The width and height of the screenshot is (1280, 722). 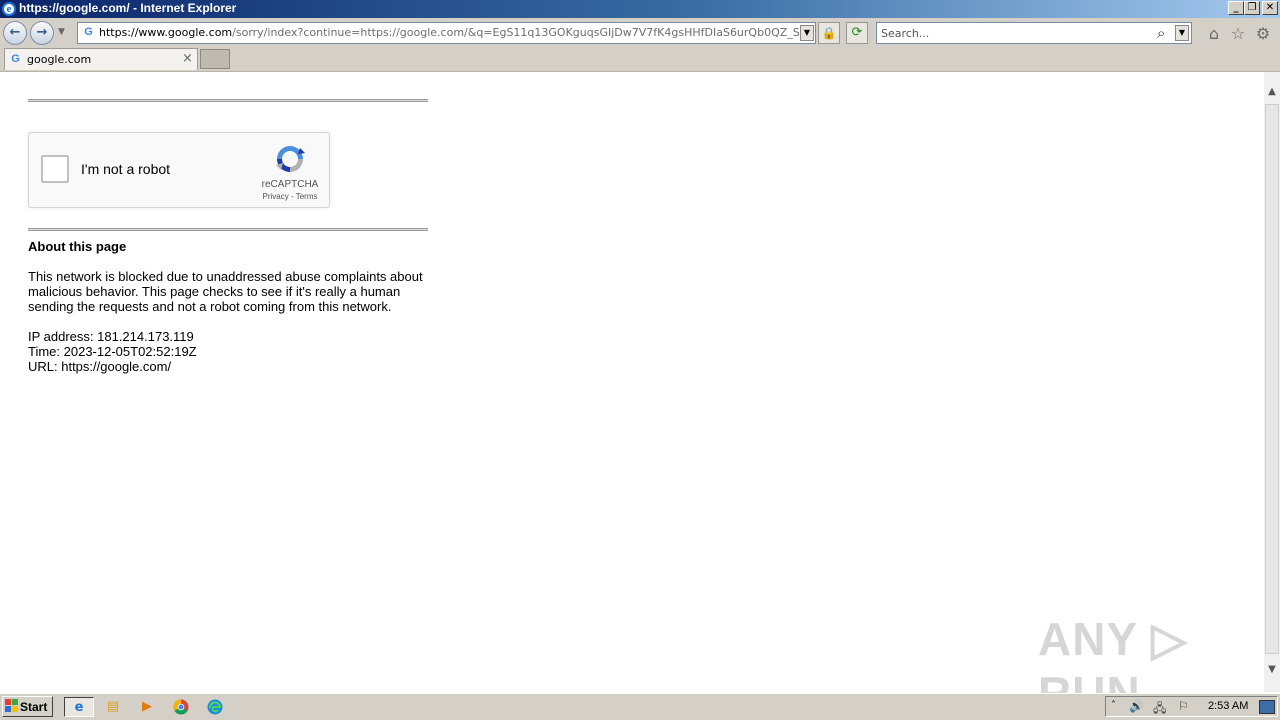 What do you see at coordinates (1161, 33) in the screenshot?
I see `search-icon: ⌕` at bounding box center [1161, 33].